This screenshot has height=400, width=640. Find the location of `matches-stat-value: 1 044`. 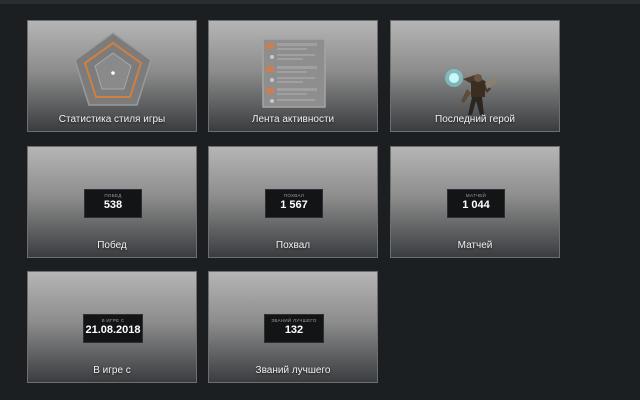

matches-stat-value: 1 044 is located at coordinates (476, 205).